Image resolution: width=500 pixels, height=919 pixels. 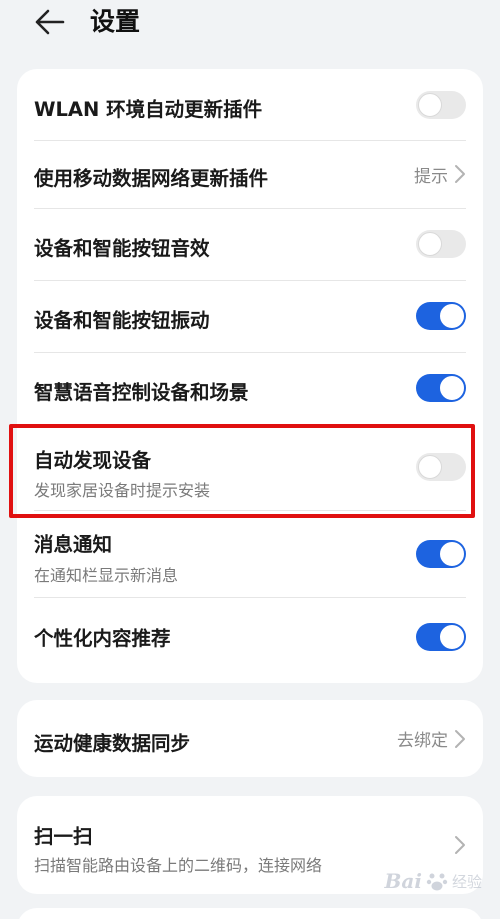 What do you see at coordinates (250, 640) in the screenshot?
I see `setting-personalized-content: 个性化内容推荐` at bounding box center [250, 640].